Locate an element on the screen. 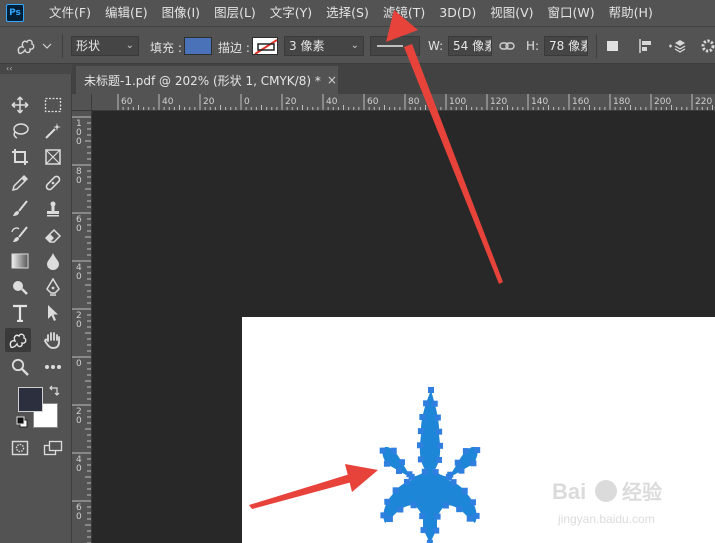 This screenshot has height=543, width=715. path-operations-icon is located at coordinates (613, 47).